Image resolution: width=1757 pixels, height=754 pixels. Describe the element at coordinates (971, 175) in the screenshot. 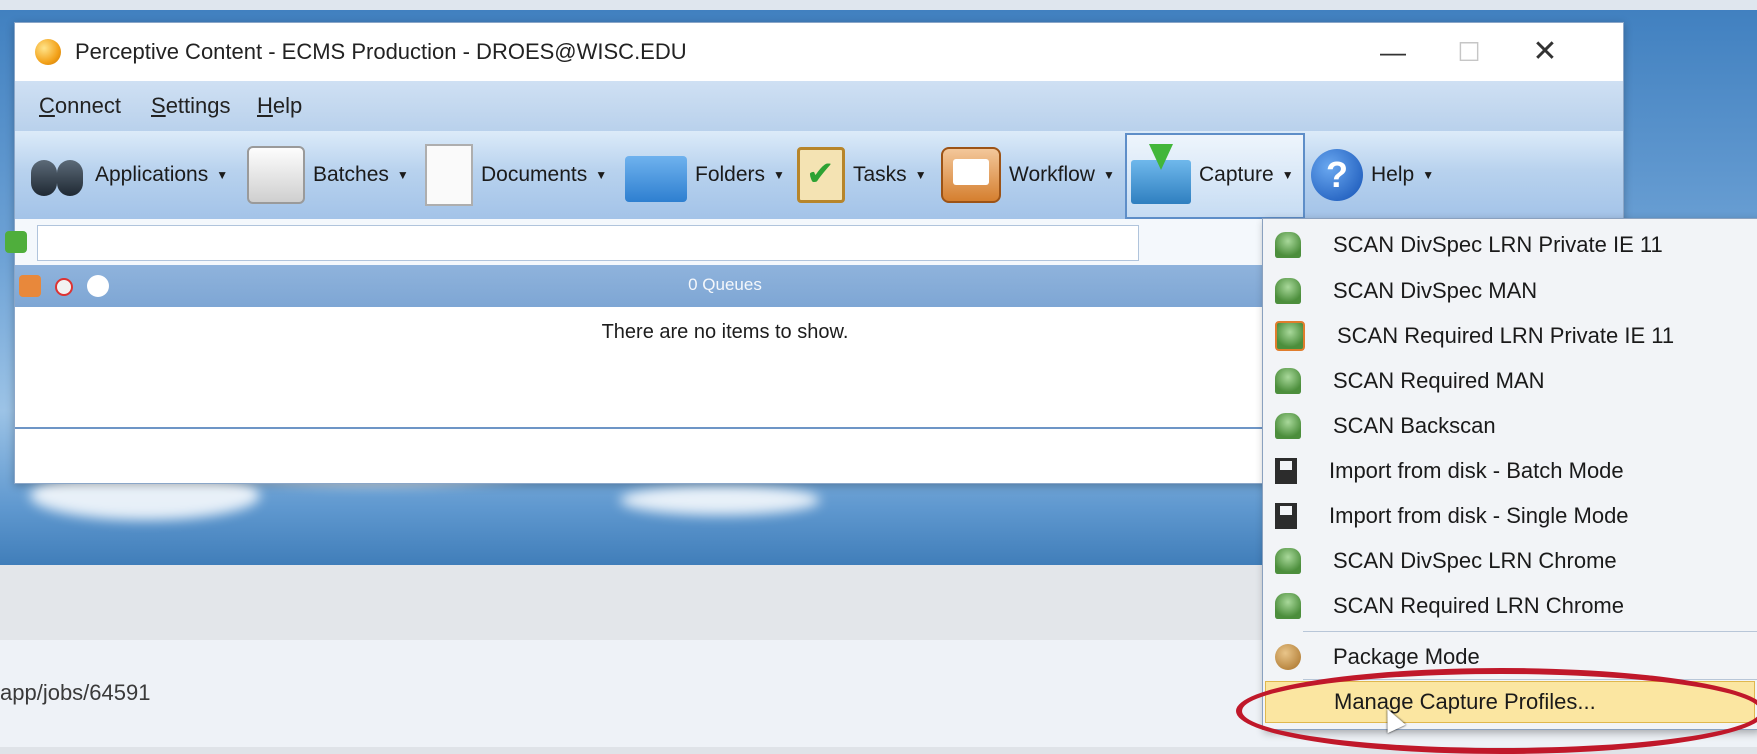

I see `workflow-inbox-icon` at that location.